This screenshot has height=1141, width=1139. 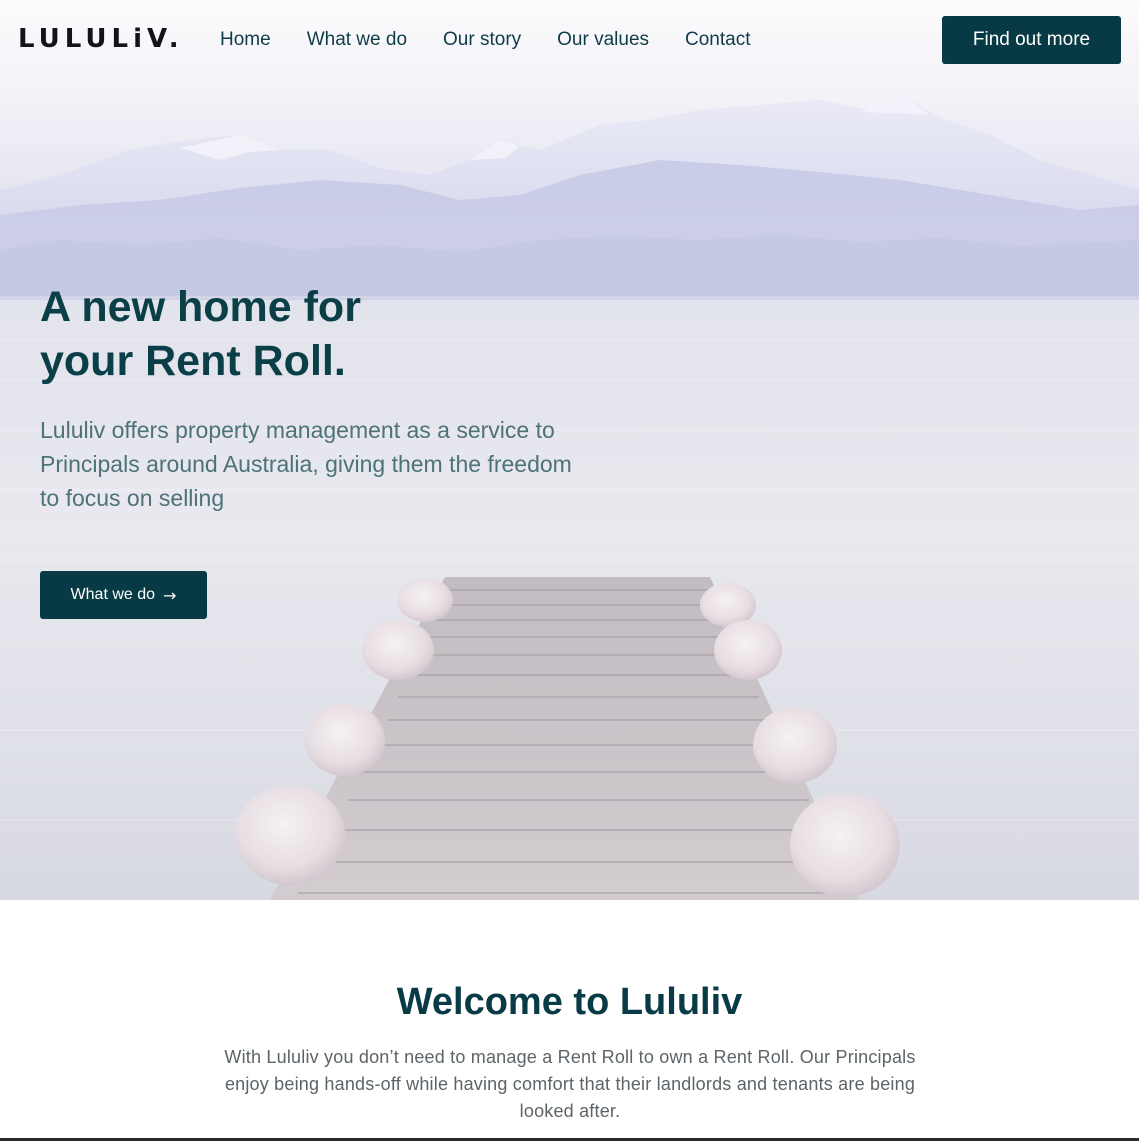 What do you see at coordinates (101, 39) in the screenshot?
I see `brand-logo: LULULiV.` at bounding box center [101, 39].